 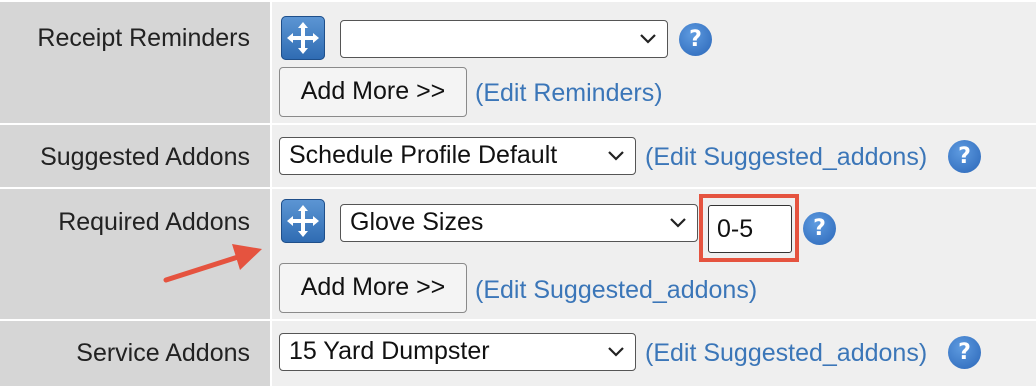 What do you see at coordinates (504, 39) in the screenshot?
I see `reminder-select` at bounding box center [504, 39].